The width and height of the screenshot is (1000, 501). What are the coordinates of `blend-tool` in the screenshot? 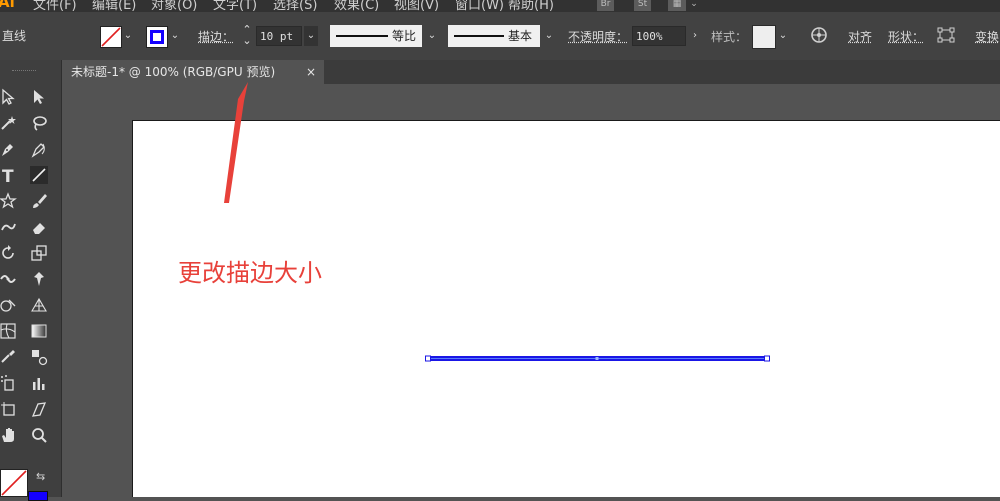 It's located at (39, 357).